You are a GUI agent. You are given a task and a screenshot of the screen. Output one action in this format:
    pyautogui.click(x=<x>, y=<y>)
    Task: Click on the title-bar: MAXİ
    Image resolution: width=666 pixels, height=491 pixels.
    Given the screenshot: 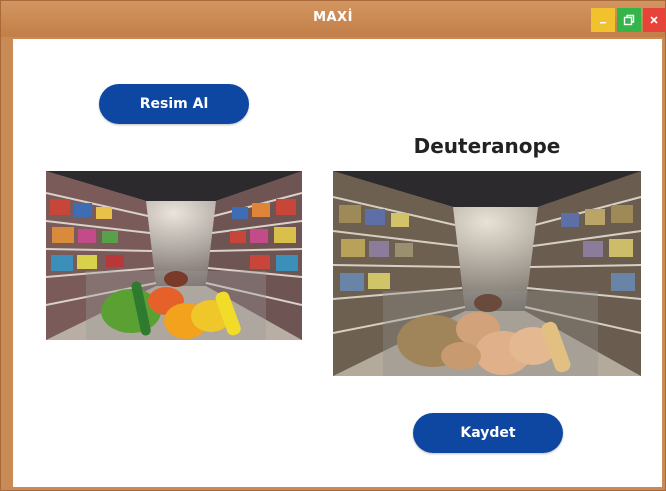 What is the action you would take?
    pyautogui.click(x=333, y=19)
    